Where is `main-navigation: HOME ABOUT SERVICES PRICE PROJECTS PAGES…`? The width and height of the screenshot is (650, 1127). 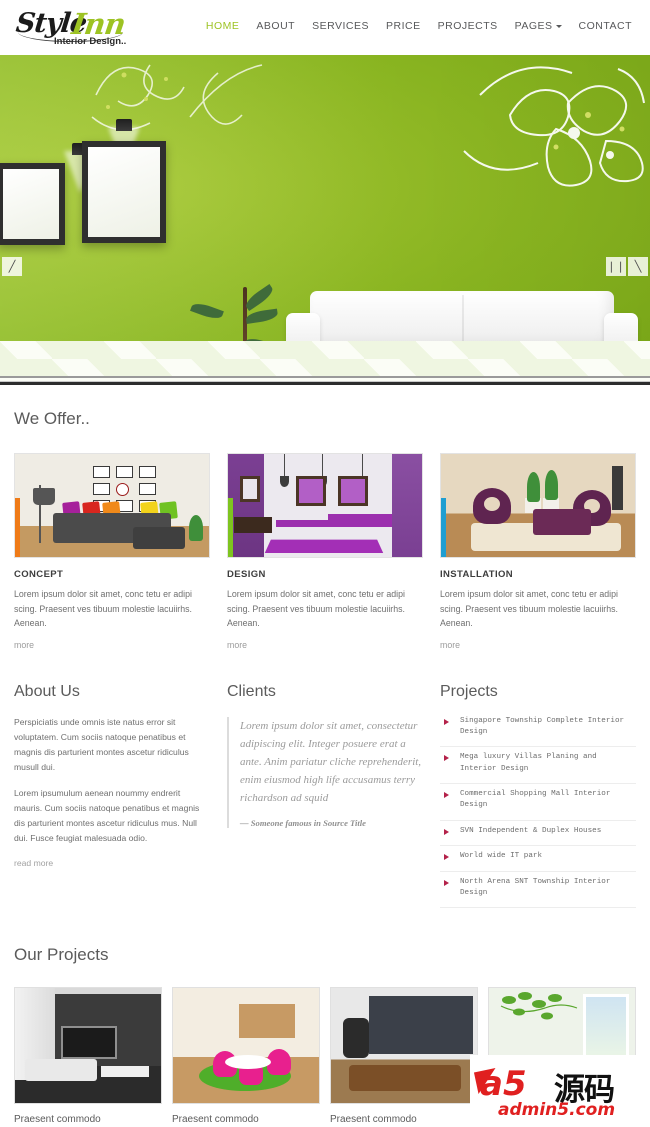
main-navigation: HOME ABOUT SERVICES PRICE PROJECTS PAGES… is located at coordinates (419, 26).